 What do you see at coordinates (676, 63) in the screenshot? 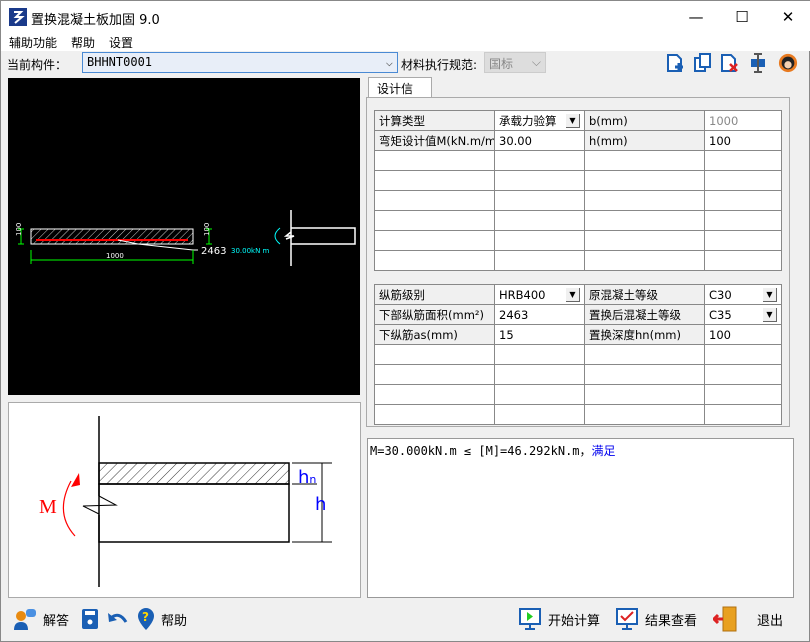
I see `new-component-icon` at bounding box center [676, 63].